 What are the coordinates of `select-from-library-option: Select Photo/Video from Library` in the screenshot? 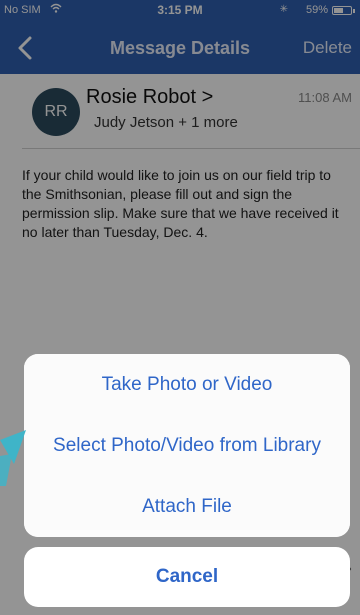 It's located at (187, 445).